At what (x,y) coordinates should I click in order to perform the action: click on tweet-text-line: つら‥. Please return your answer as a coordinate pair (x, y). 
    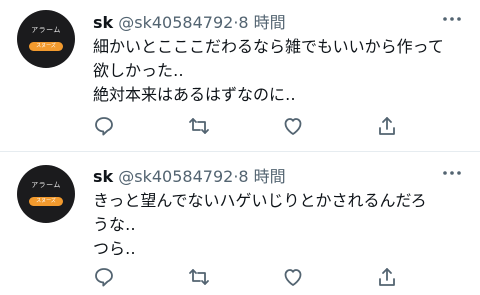
    Looking at the image, I should click on (114, 248).